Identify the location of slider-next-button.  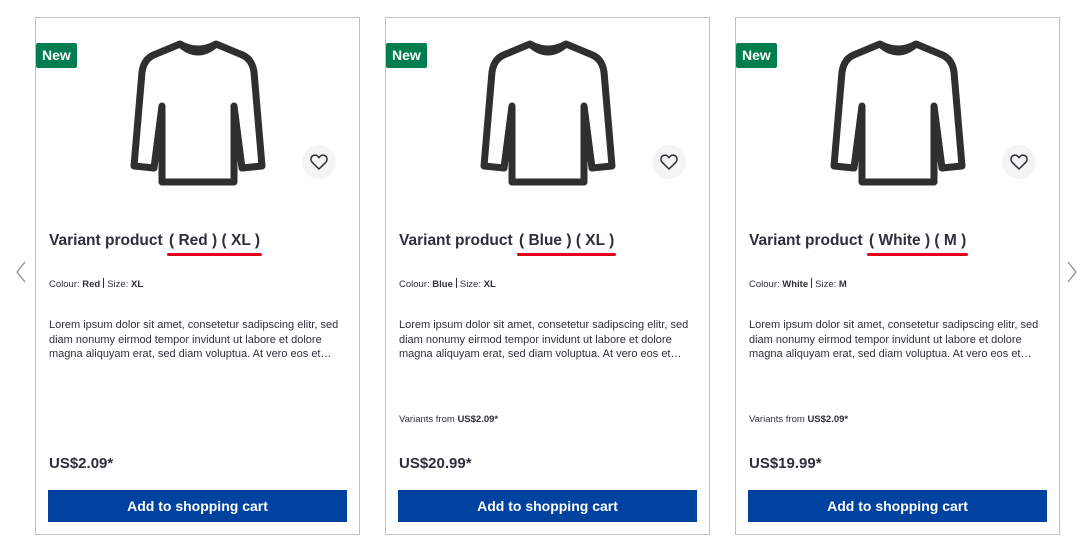
(1071, 272).